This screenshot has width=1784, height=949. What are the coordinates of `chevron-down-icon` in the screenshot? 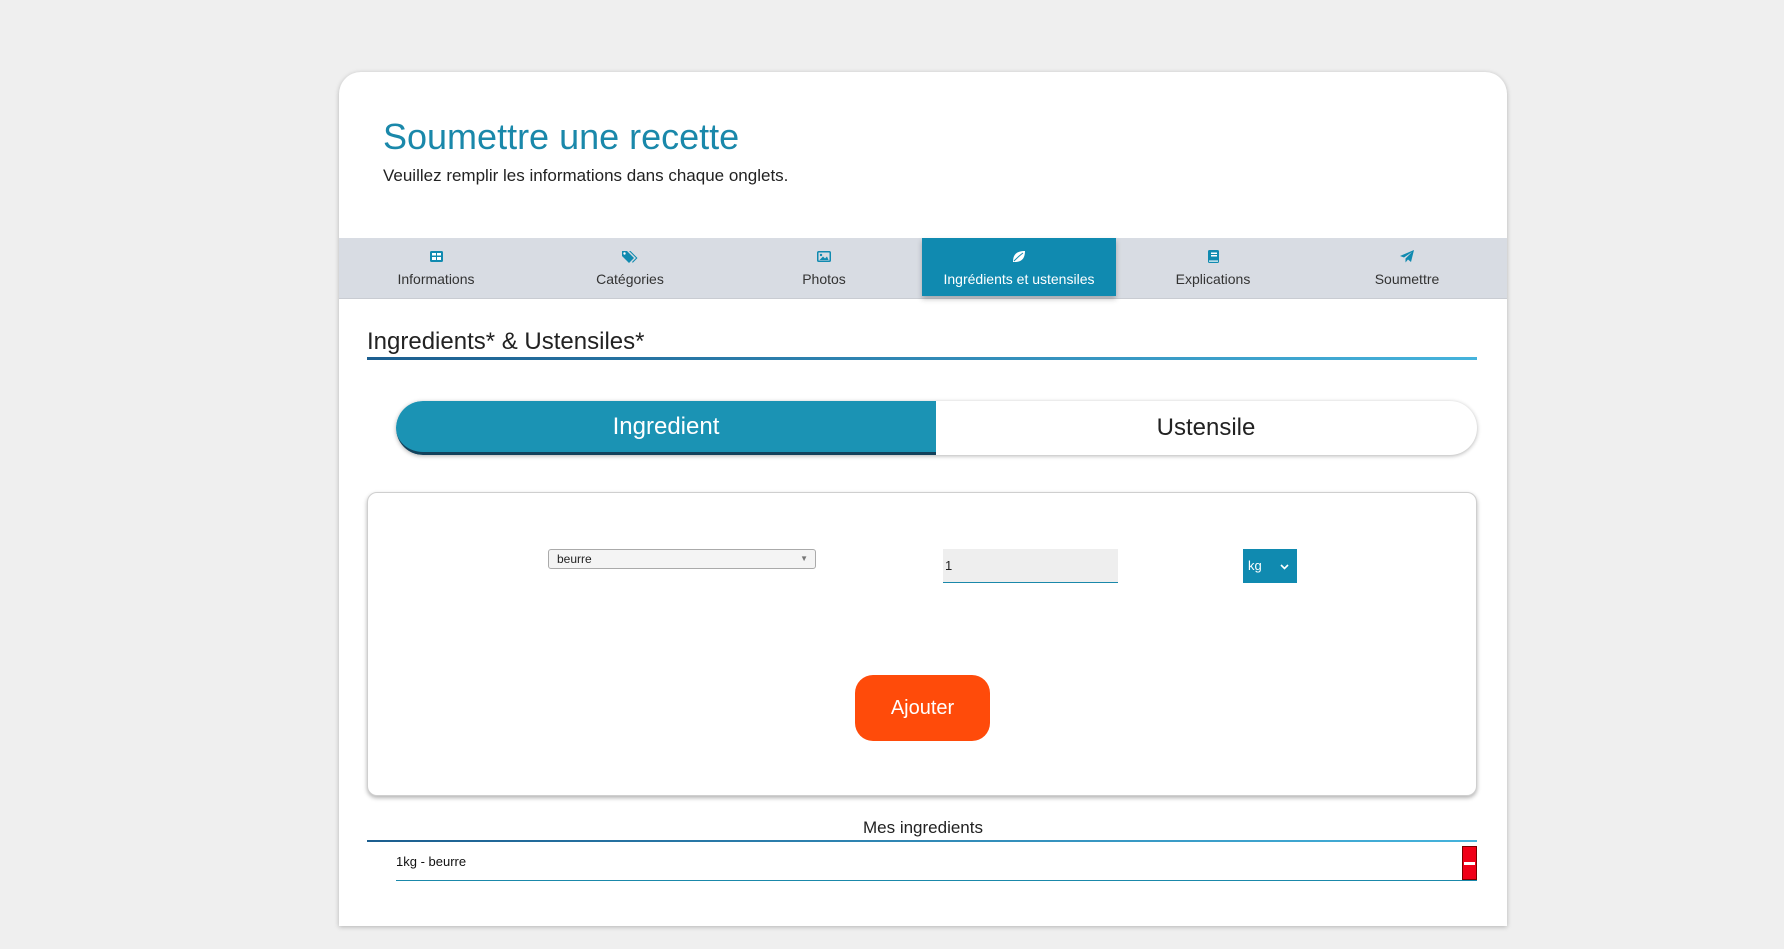 It's located at (1284, 565).